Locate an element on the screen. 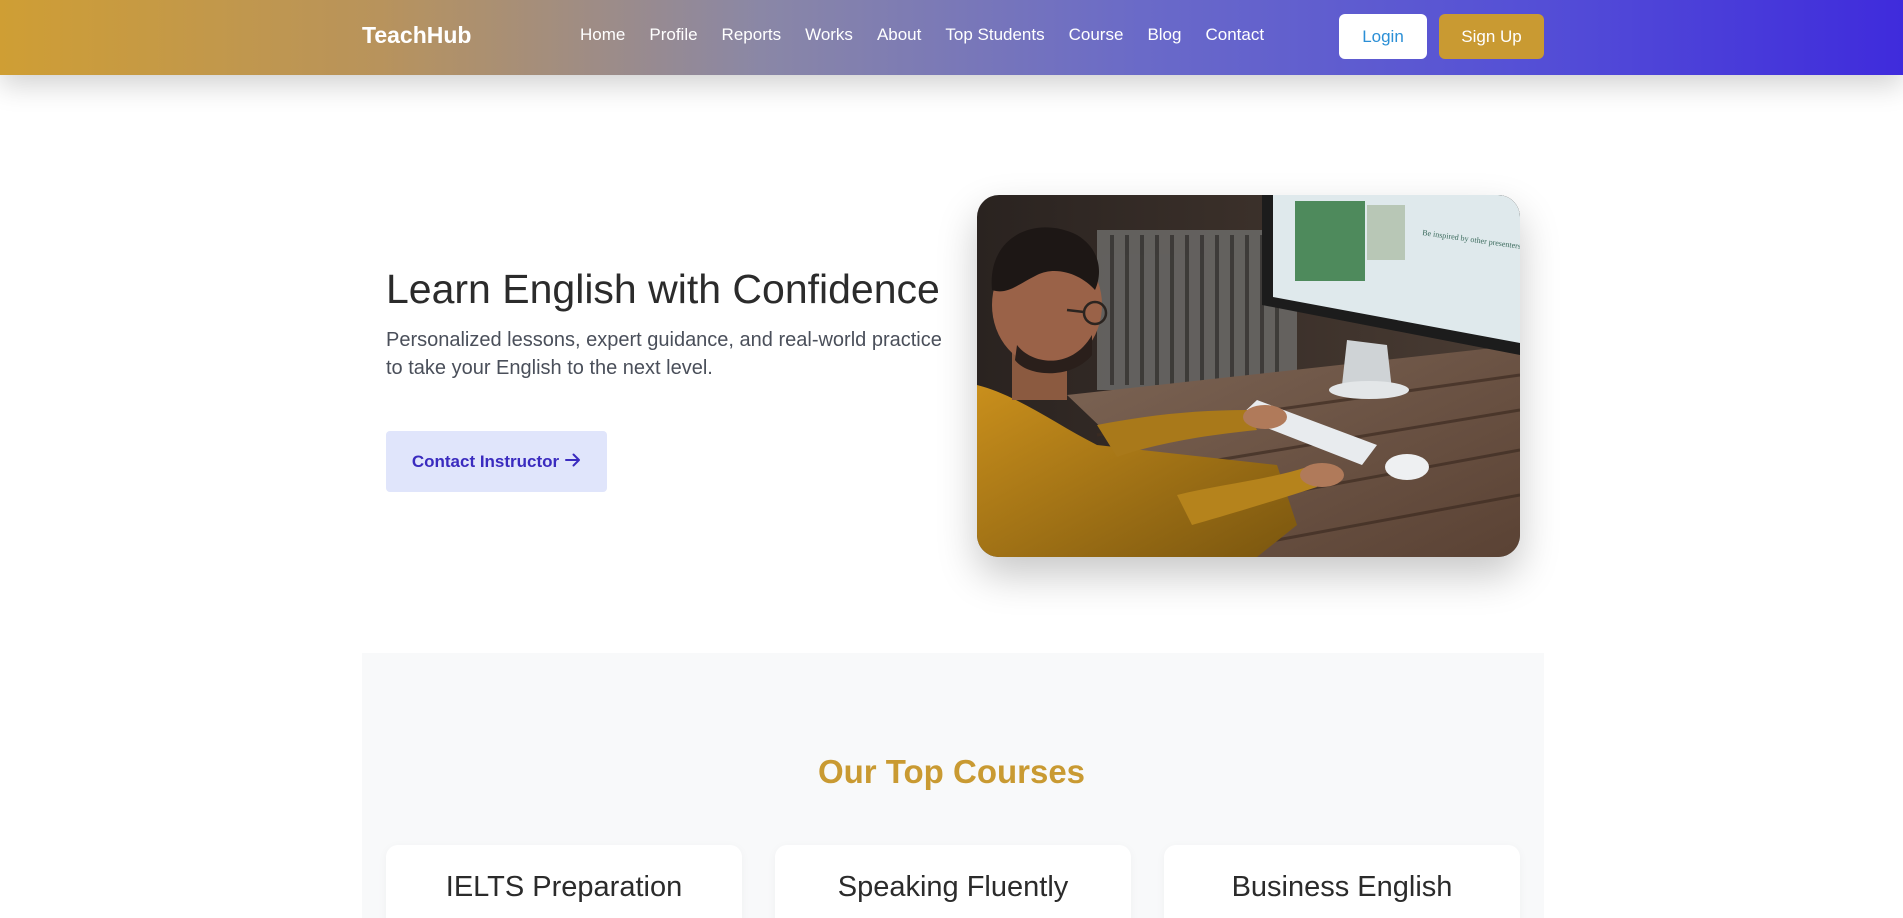 Image resolution: width=1903 pixels, height=918 pixels. nav-link-works: Works is located at coordinates (829, 35).